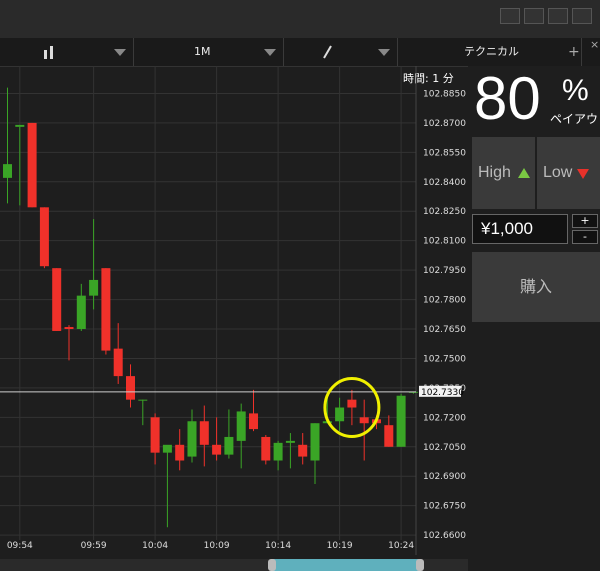 This screenshot has width=600, height=571. I want to click on payout-label: ペイアウト, so click(575, 119).